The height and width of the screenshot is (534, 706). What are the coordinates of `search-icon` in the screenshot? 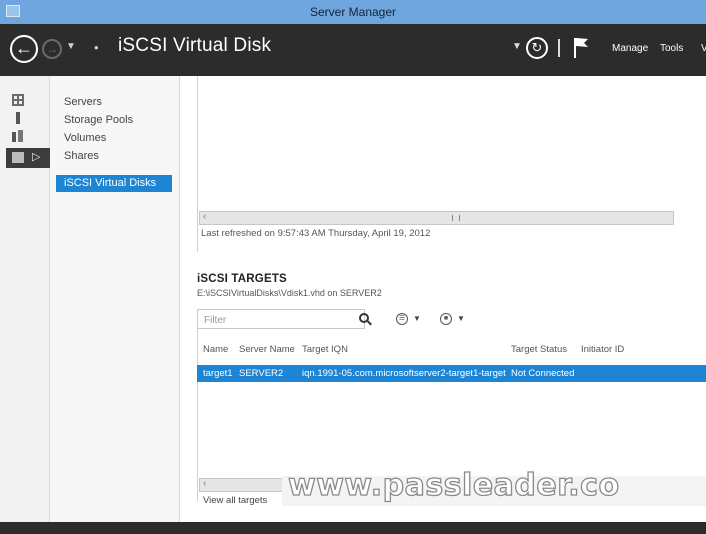 It's located at (364, 318).